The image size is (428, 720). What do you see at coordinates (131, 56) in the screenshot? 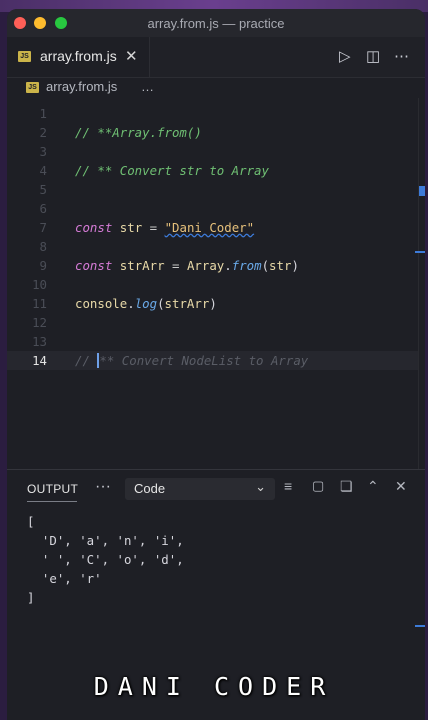
I see `close-tab-icon: ✕` at bounding box center [131, 56].